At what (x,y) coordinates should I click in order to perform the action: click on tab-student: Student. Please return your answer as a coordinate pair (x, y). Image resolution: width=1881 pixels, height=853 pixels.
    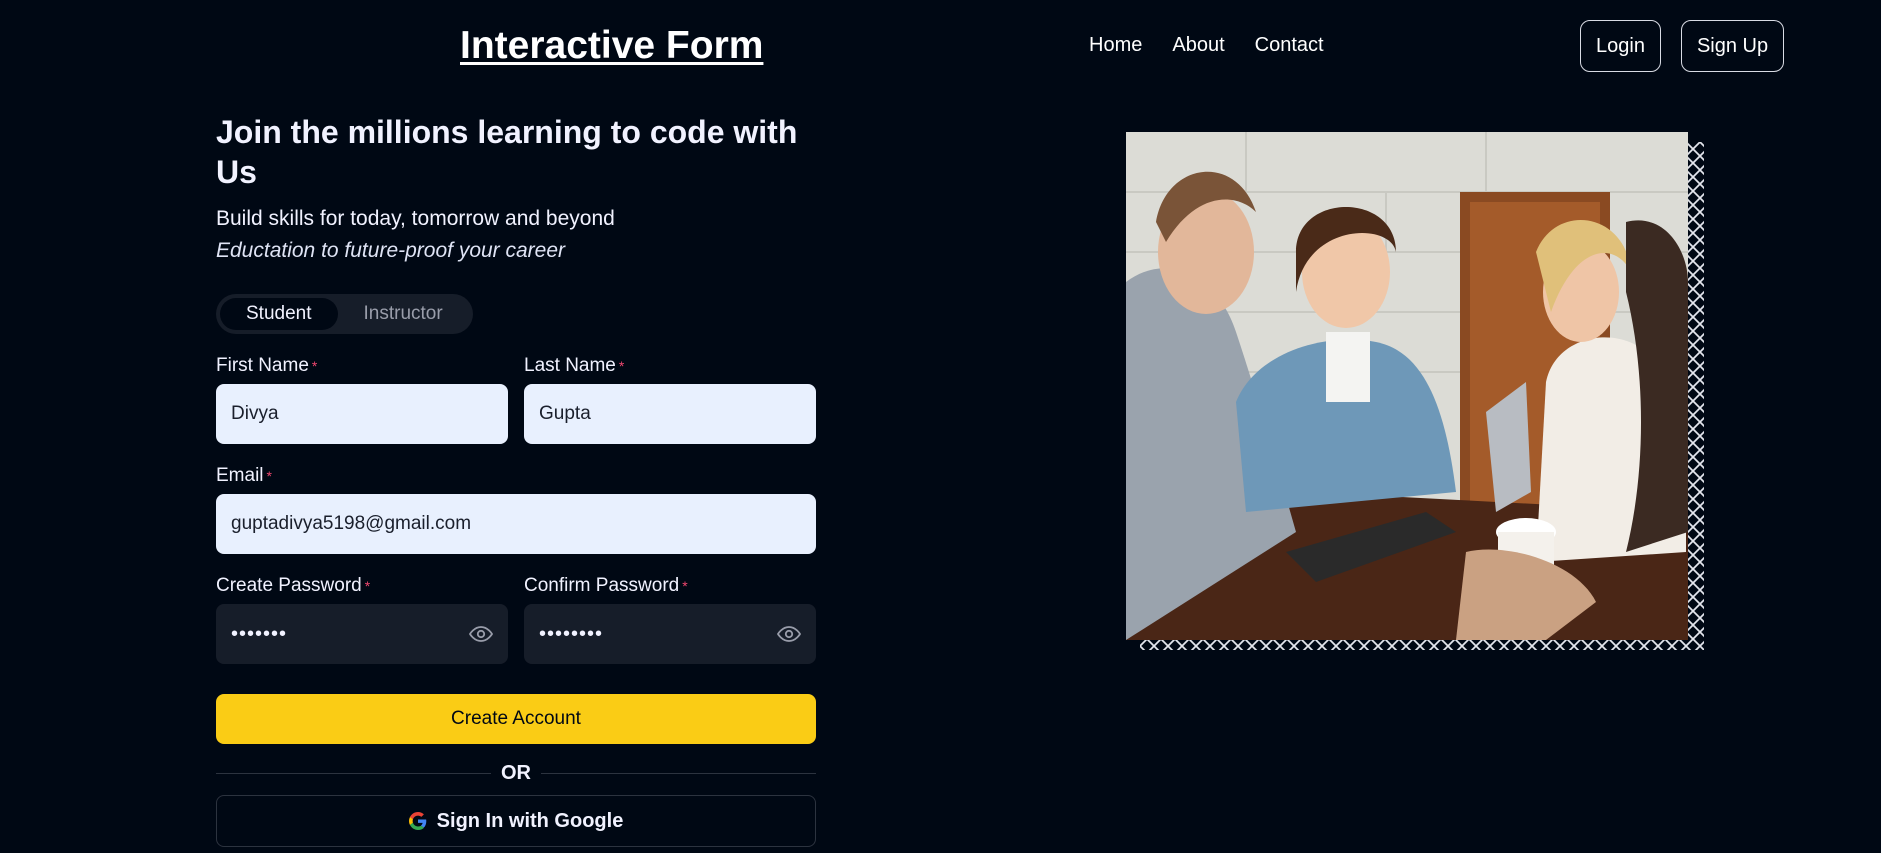
    Looking at the image, I should click on (279, 314).